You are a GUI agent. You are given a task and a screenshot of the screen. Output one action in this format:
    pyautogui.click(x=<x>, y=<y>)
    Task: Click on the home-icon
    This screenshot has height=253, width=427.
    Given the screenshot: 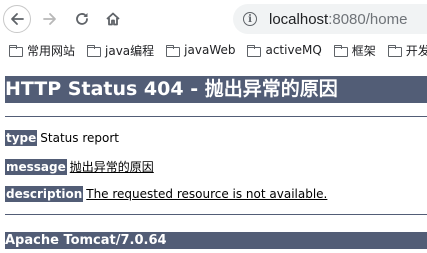 What is the action you would take?
    pyautogui.click(x=113, y=19)
    